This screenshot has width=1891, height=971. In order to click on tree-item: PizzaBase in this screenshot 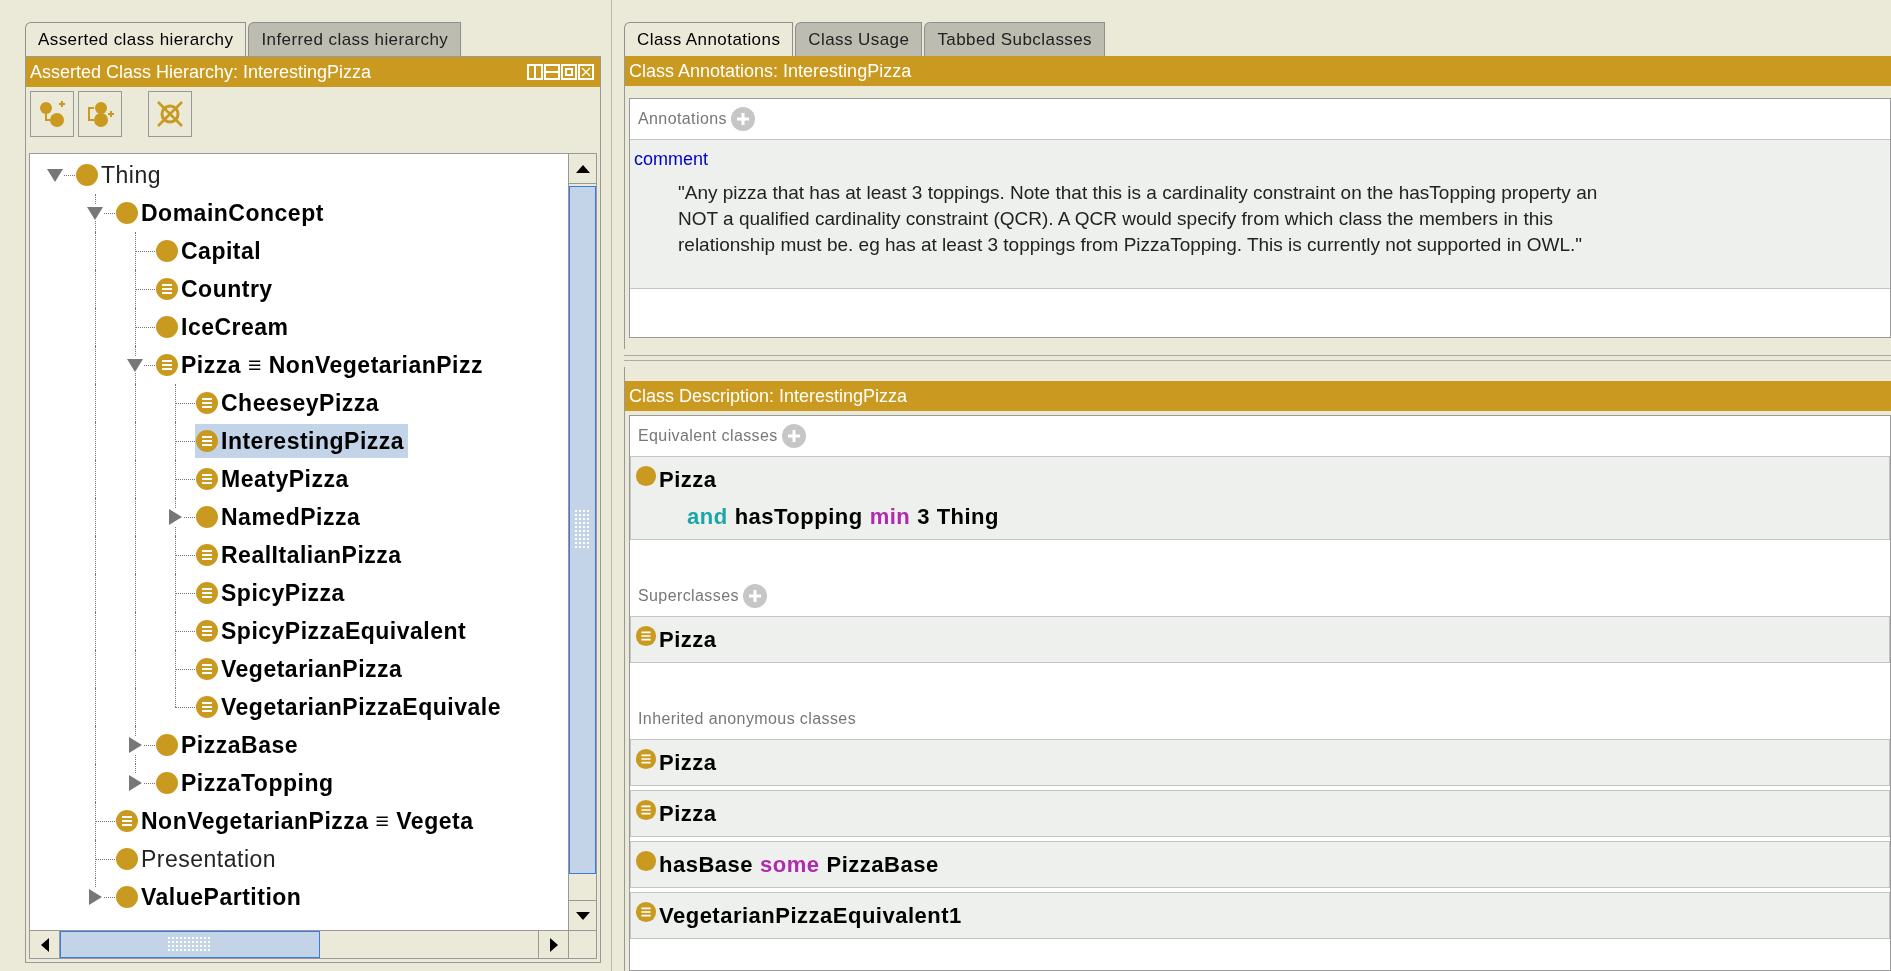, I will do `click(228, 745)`.